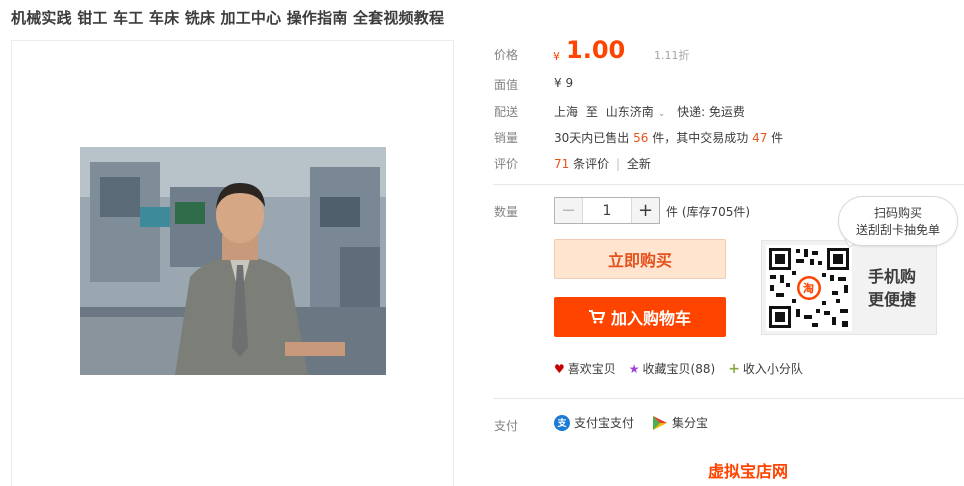  Describe the element at coordinates (645, 210) in the screenshot. I see `quantity-increase-button: +` at that location.